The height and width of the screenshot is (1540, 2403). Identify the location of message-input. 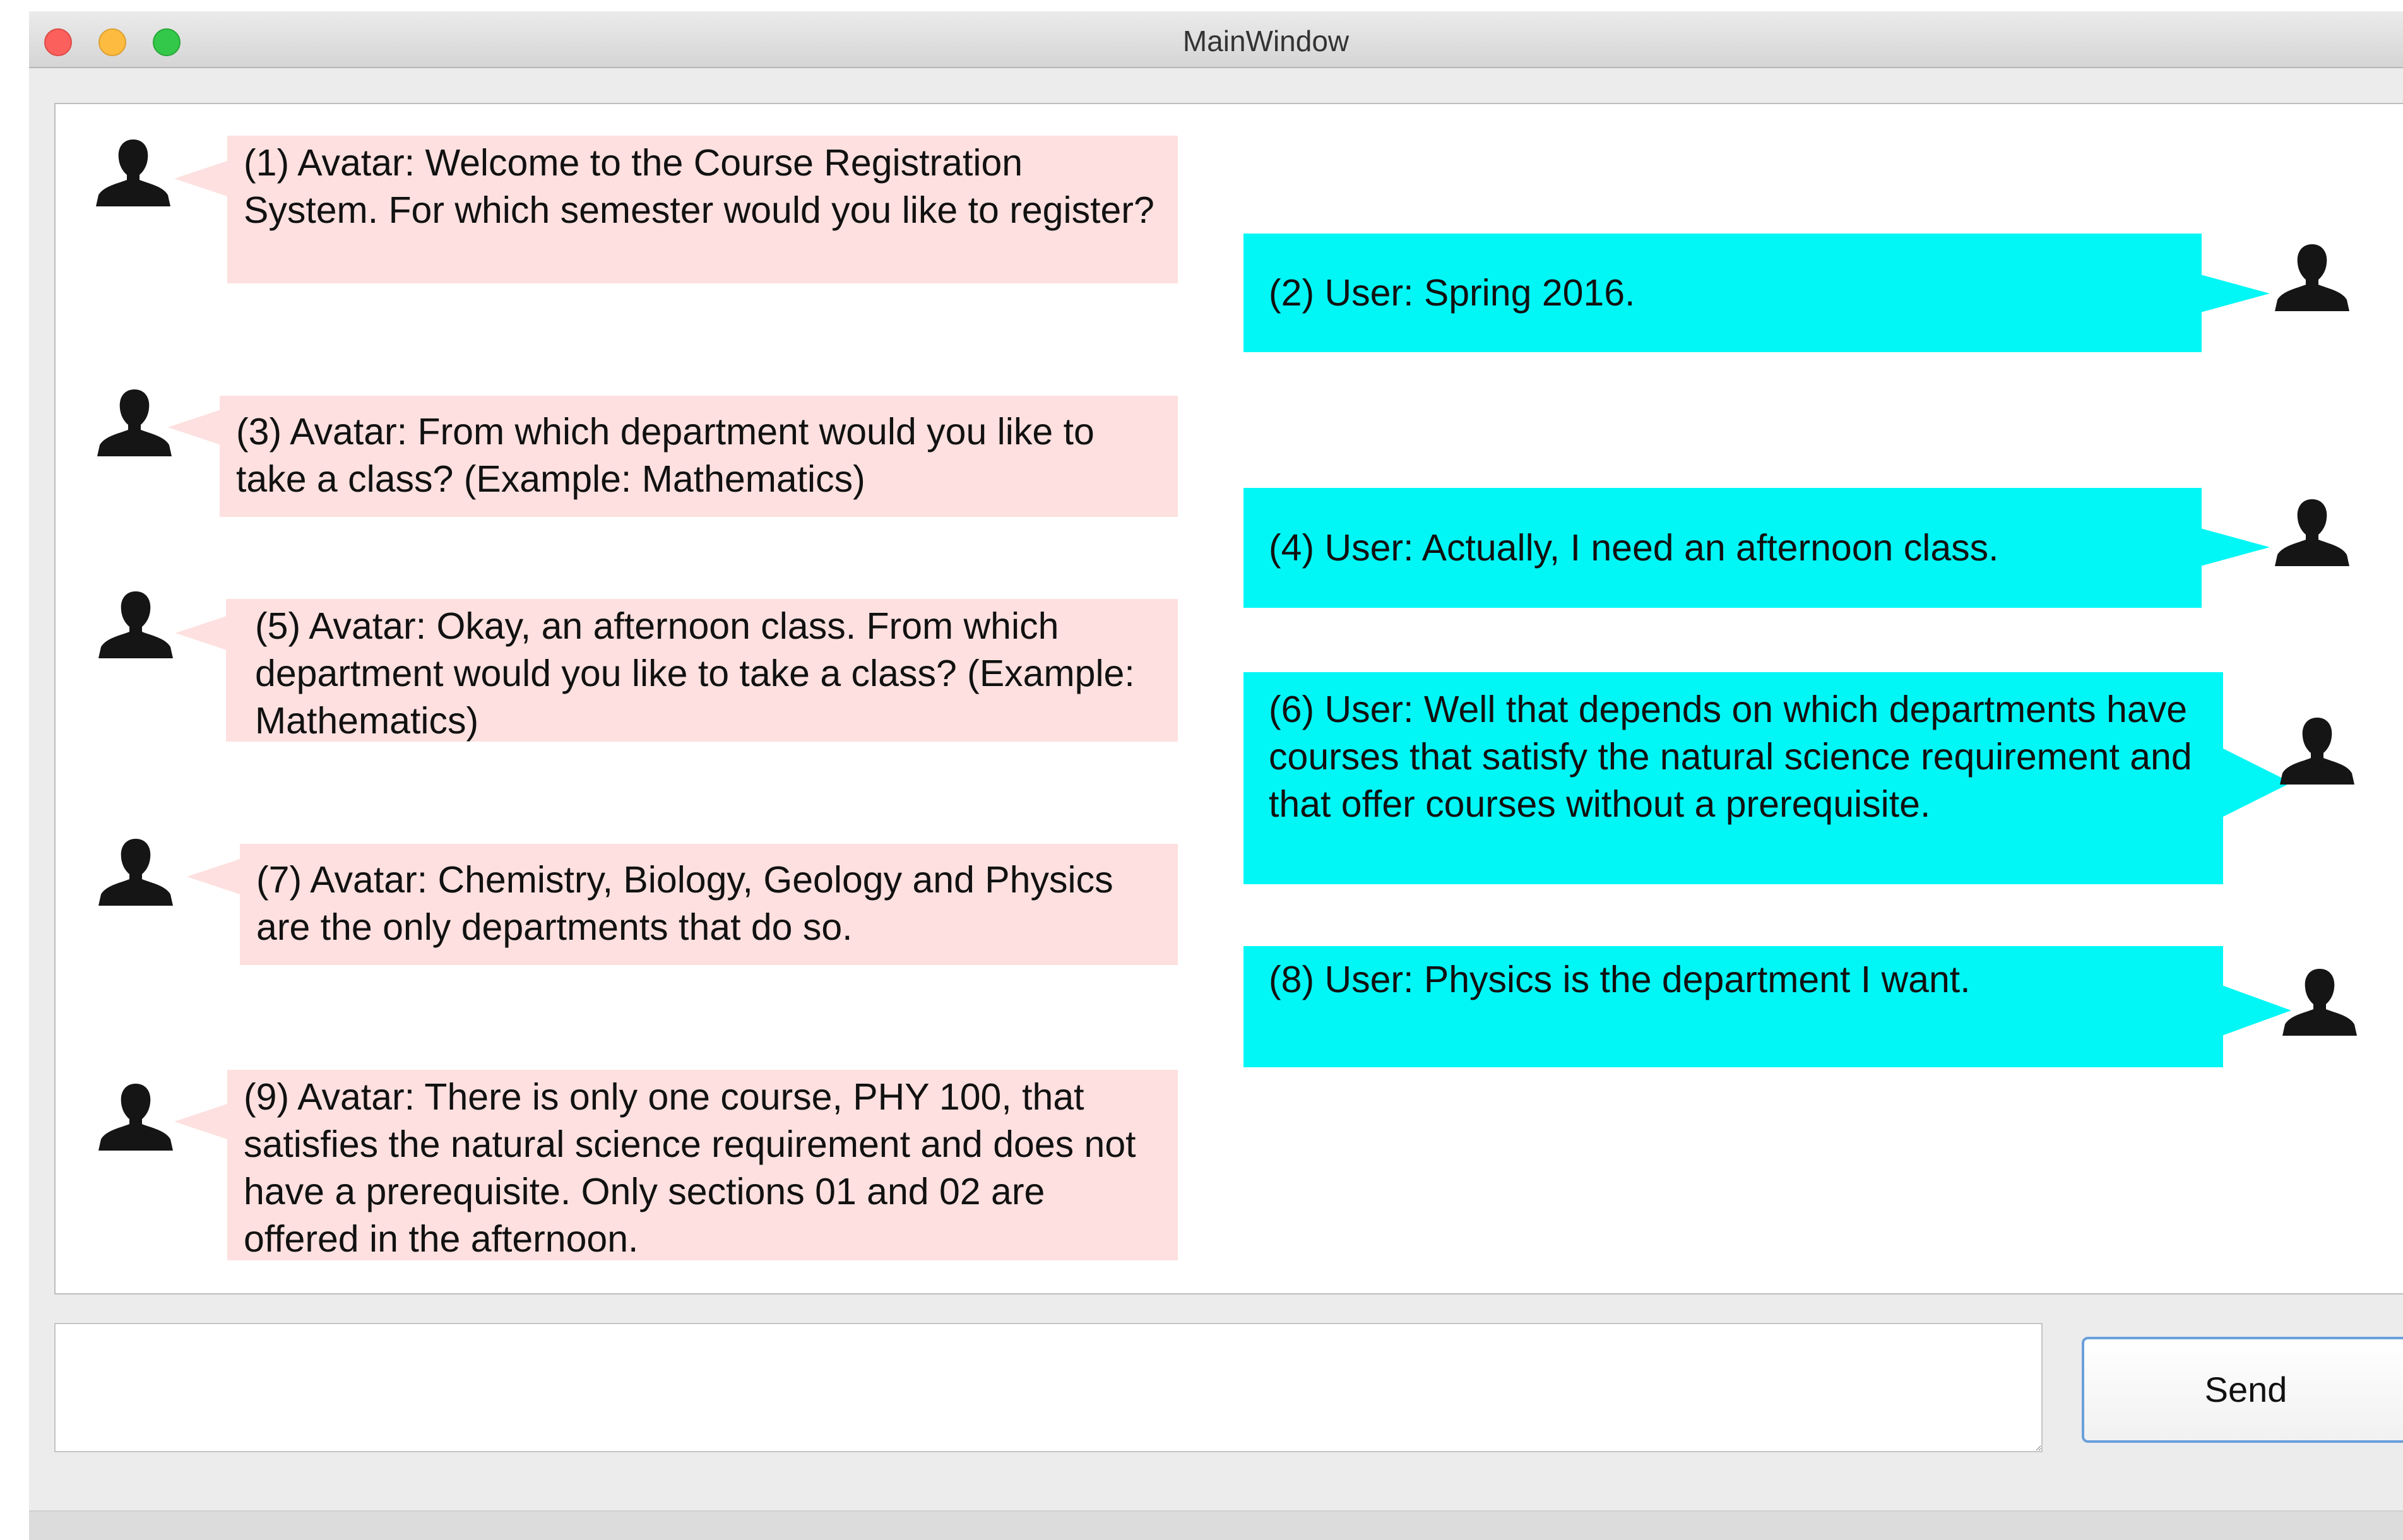
(1048, 1388).